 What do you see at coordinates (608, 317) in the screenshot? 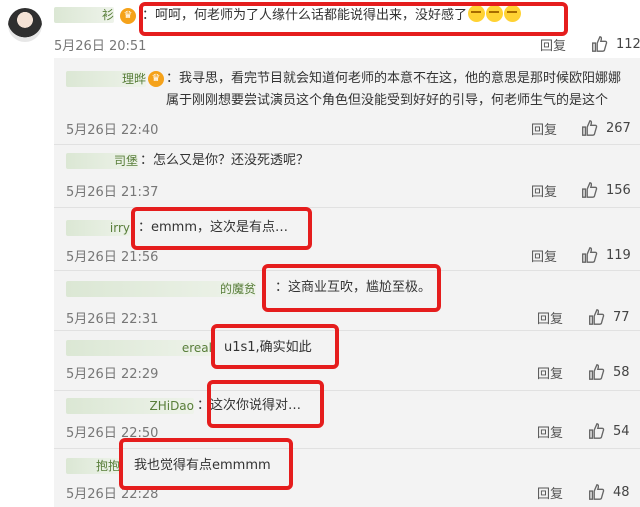
I see `like-button: 77` at bounding box center [608, 317].